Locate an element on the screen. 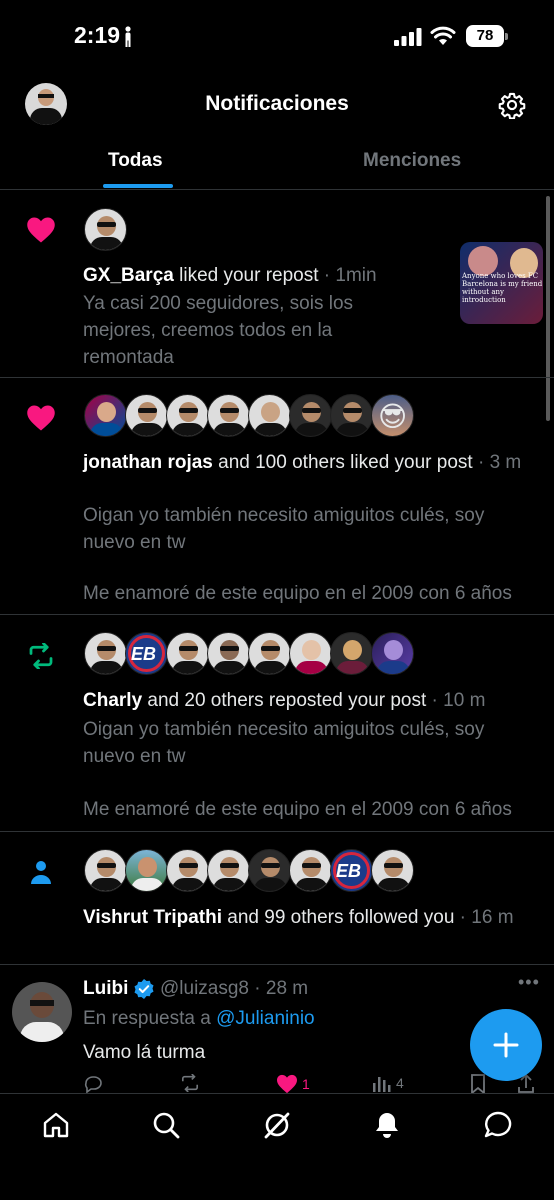  tab-bar: Todas Menciones is located at coordinates (277, 167).